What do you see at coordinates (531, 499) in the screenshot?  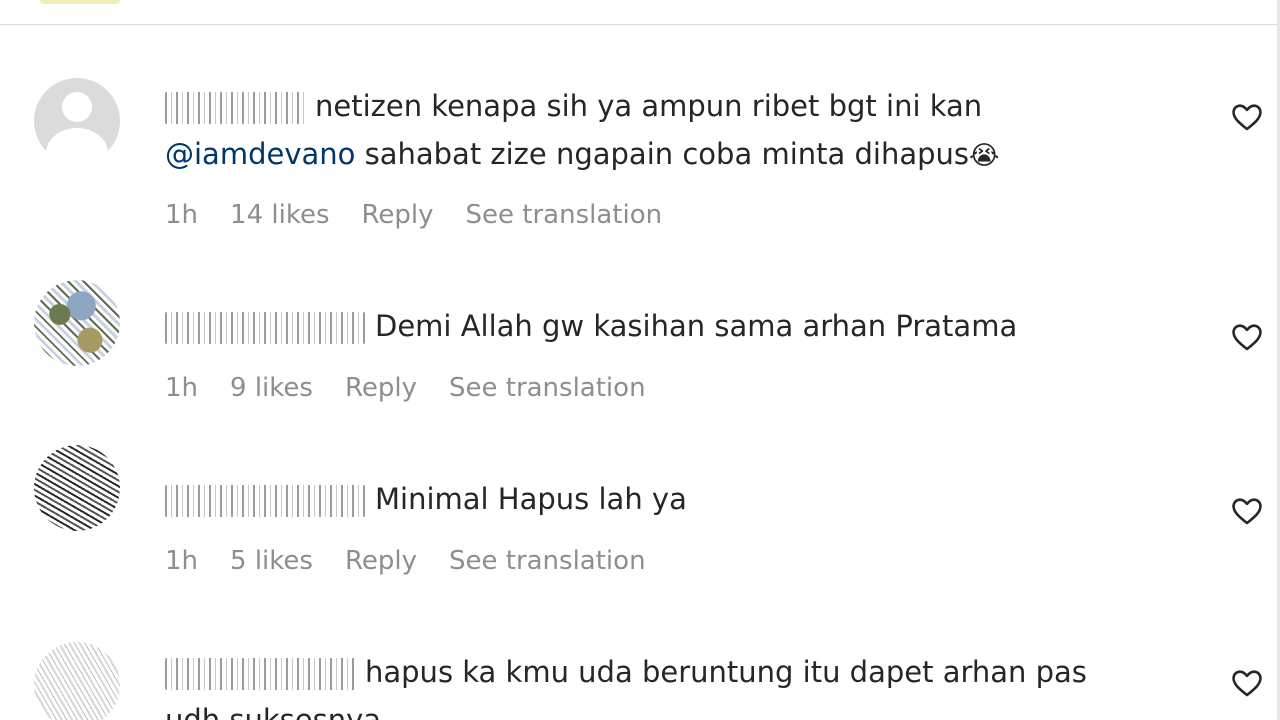 I see `comment-text: Minimal Hapus lah ya` at bounding box center [531, 499].